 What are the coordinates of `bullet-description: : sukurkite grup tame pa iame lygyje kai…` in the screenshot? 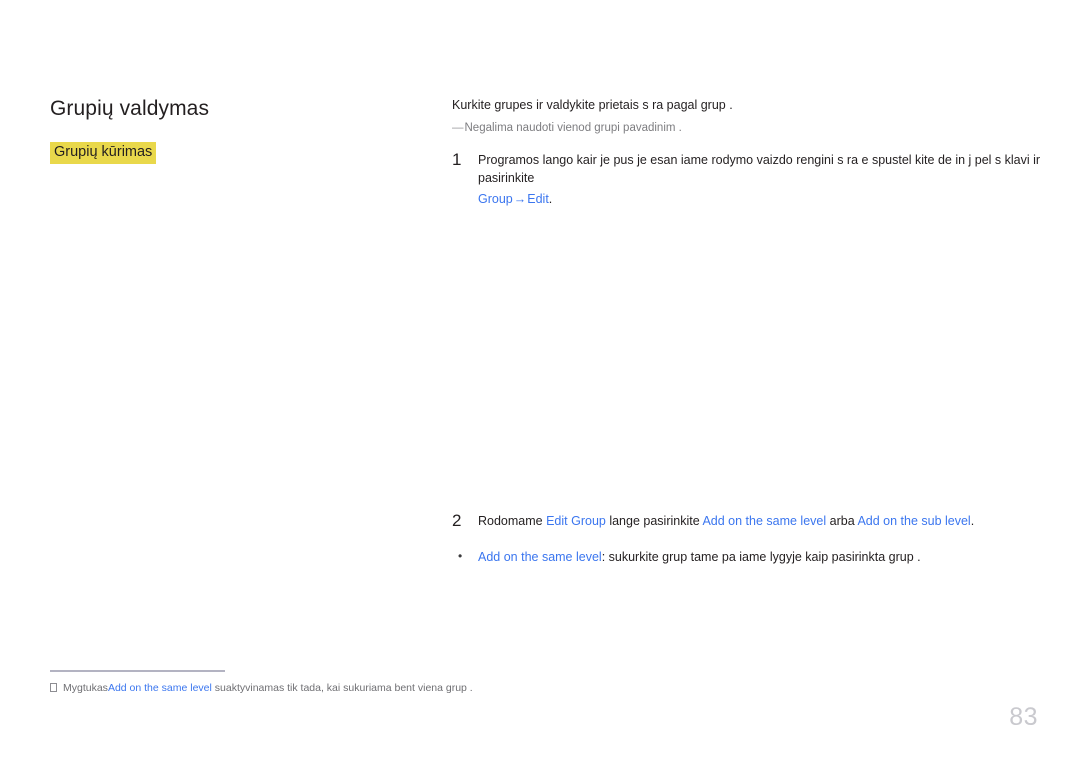 It's located at (761, 556).